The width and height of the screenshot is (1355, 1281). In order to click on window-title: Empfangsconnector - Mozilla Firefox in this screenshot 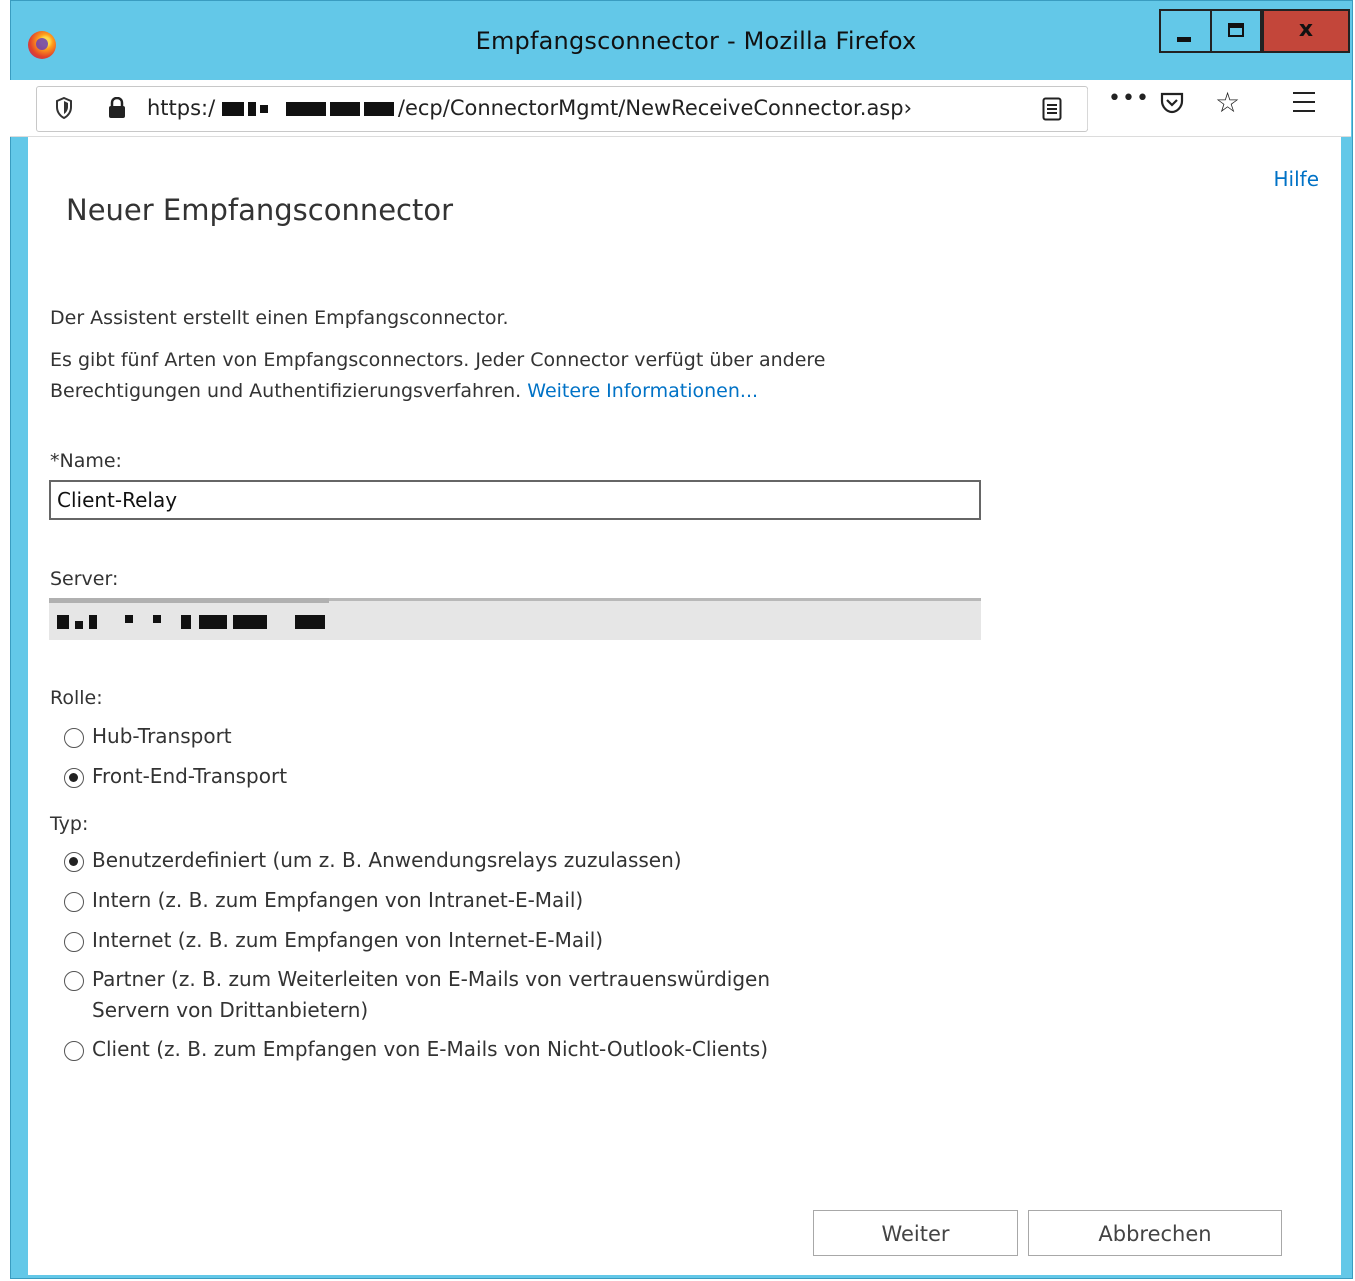, I will do `click(696, 41)`.